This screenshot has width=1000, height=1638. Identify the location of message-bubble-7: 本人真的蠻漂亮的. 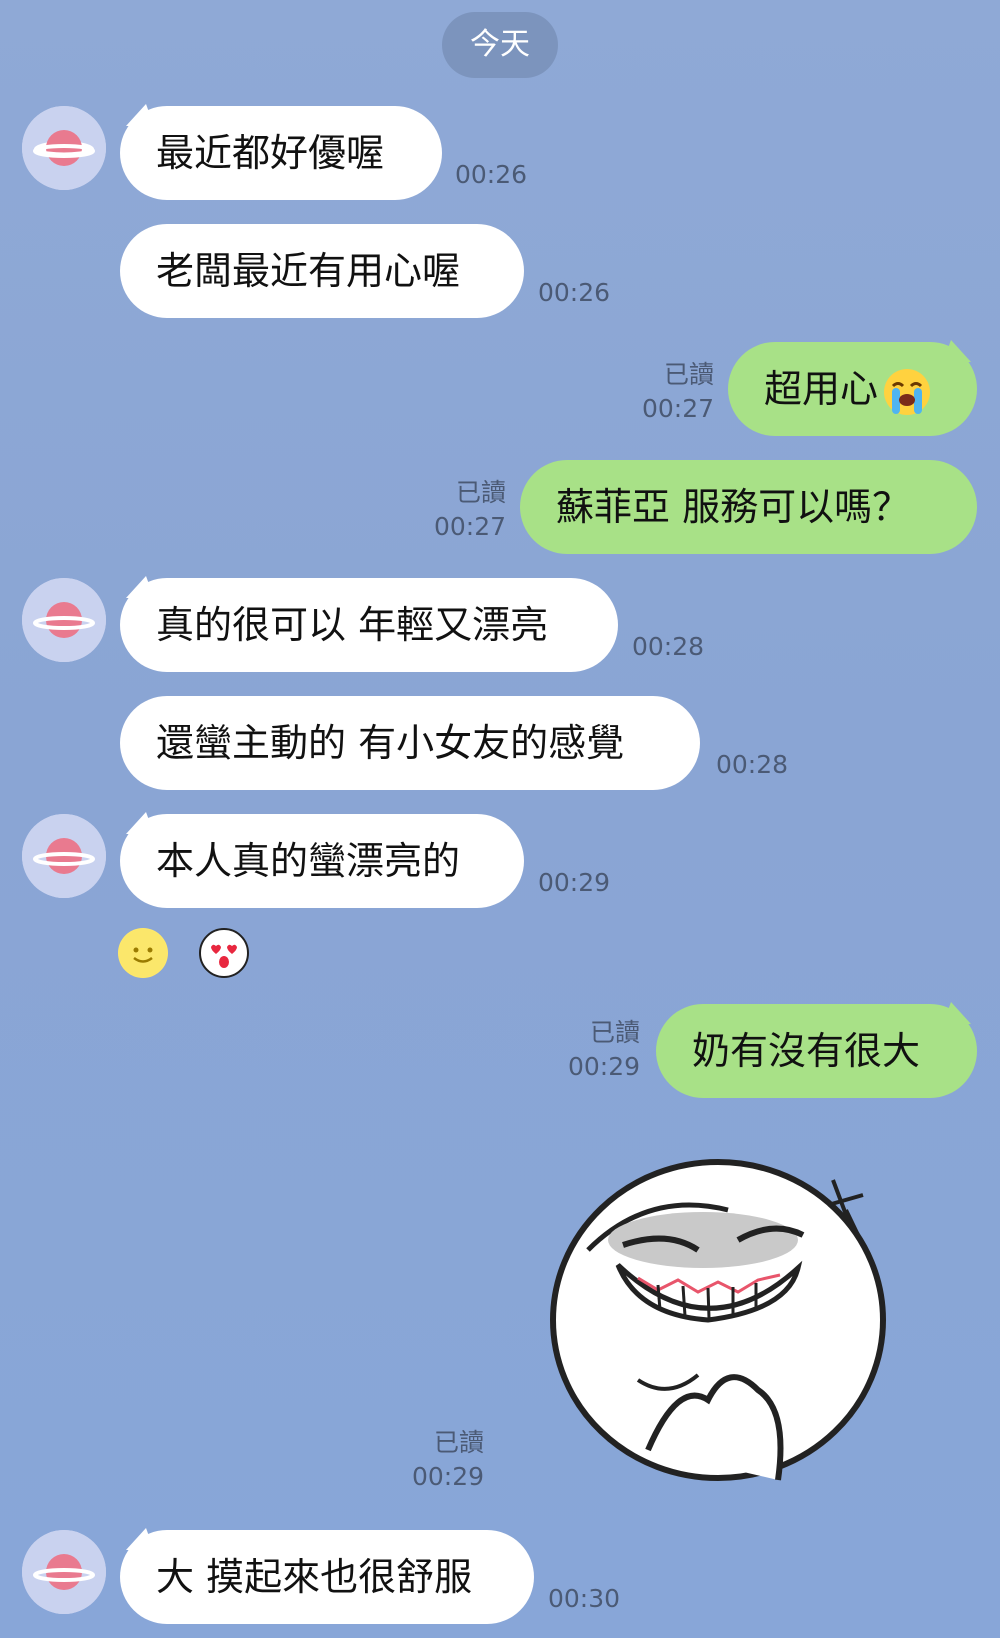
(322, 861).